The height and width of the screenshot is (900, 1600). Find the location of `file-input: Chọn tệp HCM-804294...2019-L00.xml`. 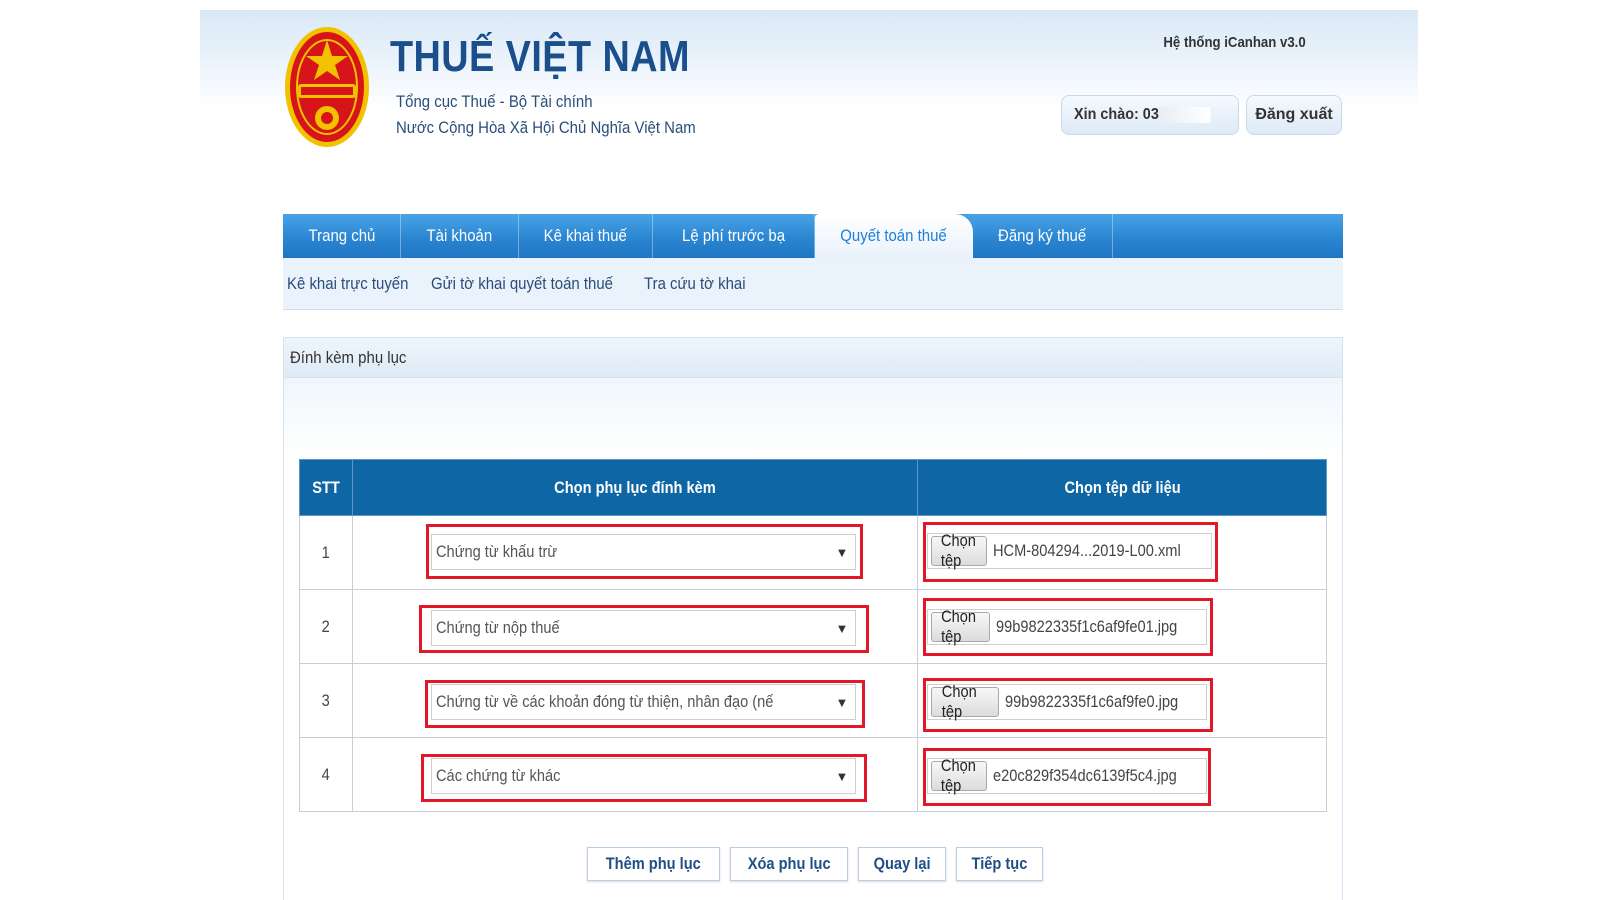

file-input: Chọn tệp HCM-804294...2019-L00.xml is located at coordinates (1070, 550).